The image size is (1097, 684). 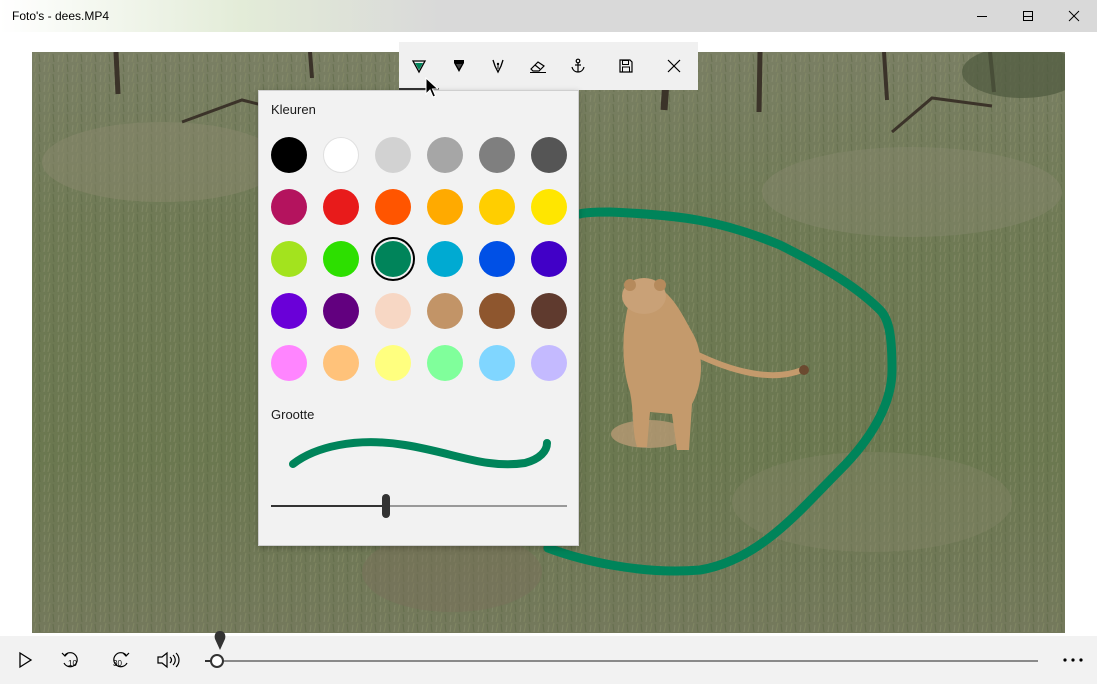 I want to click on skip-forward-30-button: 30, so click(x=120, y=660).